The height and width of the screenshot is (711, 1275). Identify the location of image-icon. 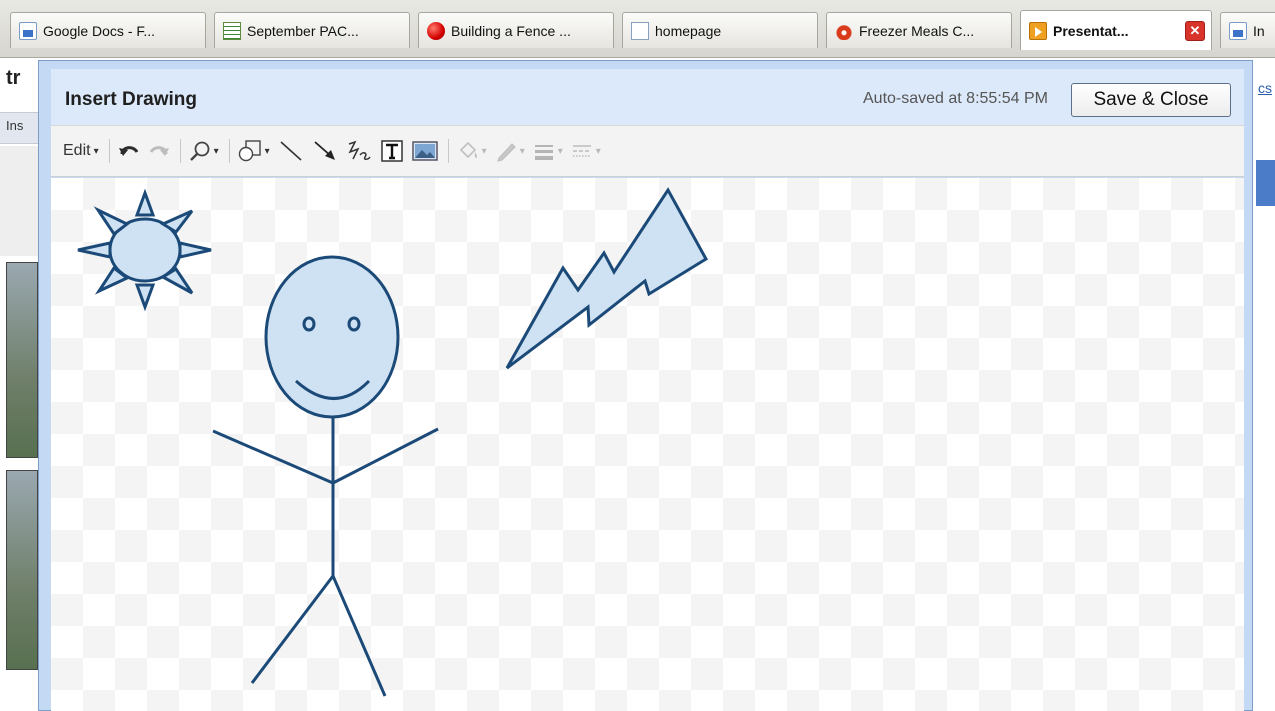
(424, 151).